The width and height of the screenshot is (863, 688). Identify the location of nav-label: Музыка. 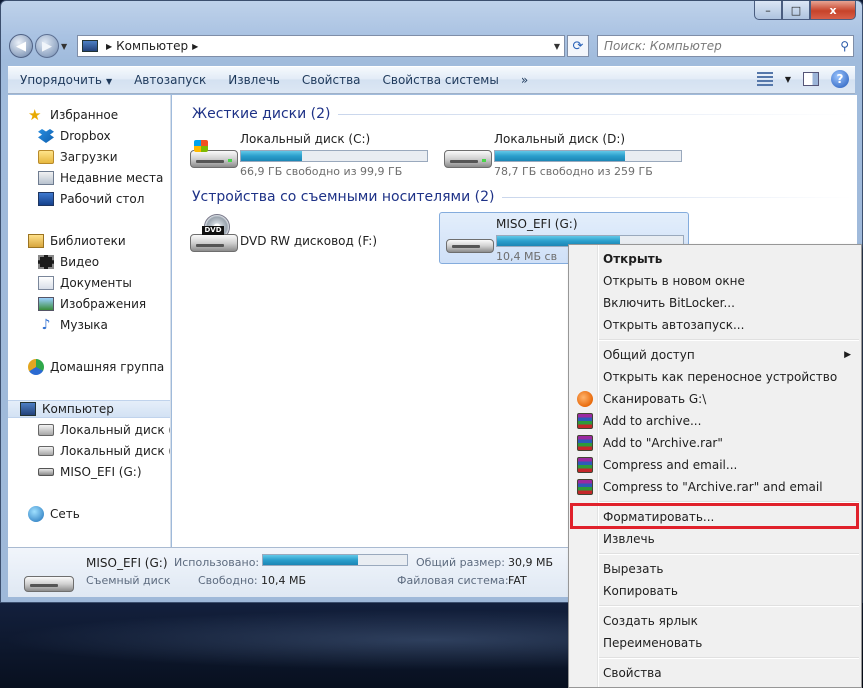
(84, 325).